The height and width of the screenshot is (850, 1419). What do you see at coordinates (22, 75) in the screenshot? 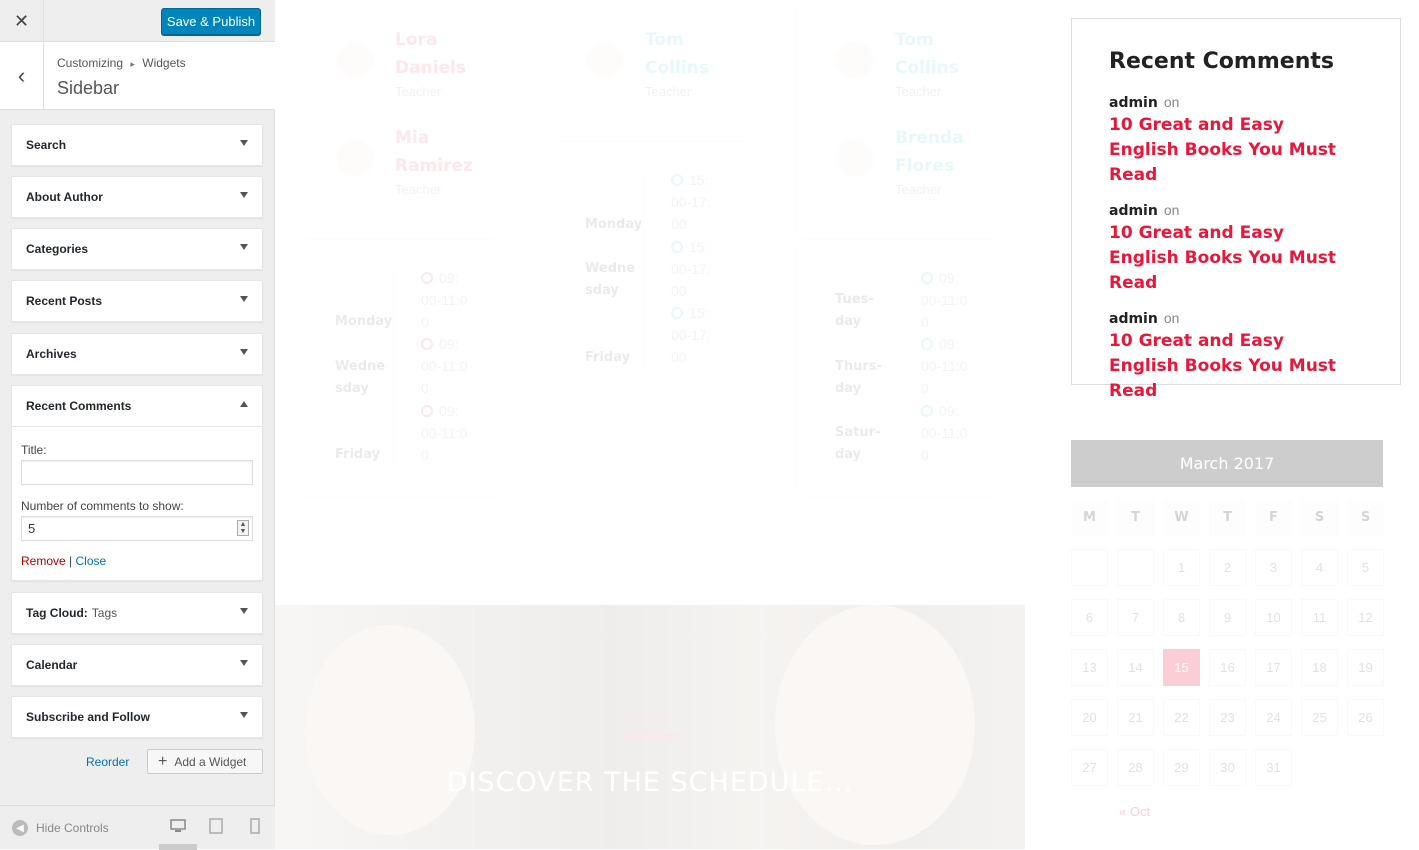
I see `back-arrow-icon: ‹` at bounding box center [22, 75].